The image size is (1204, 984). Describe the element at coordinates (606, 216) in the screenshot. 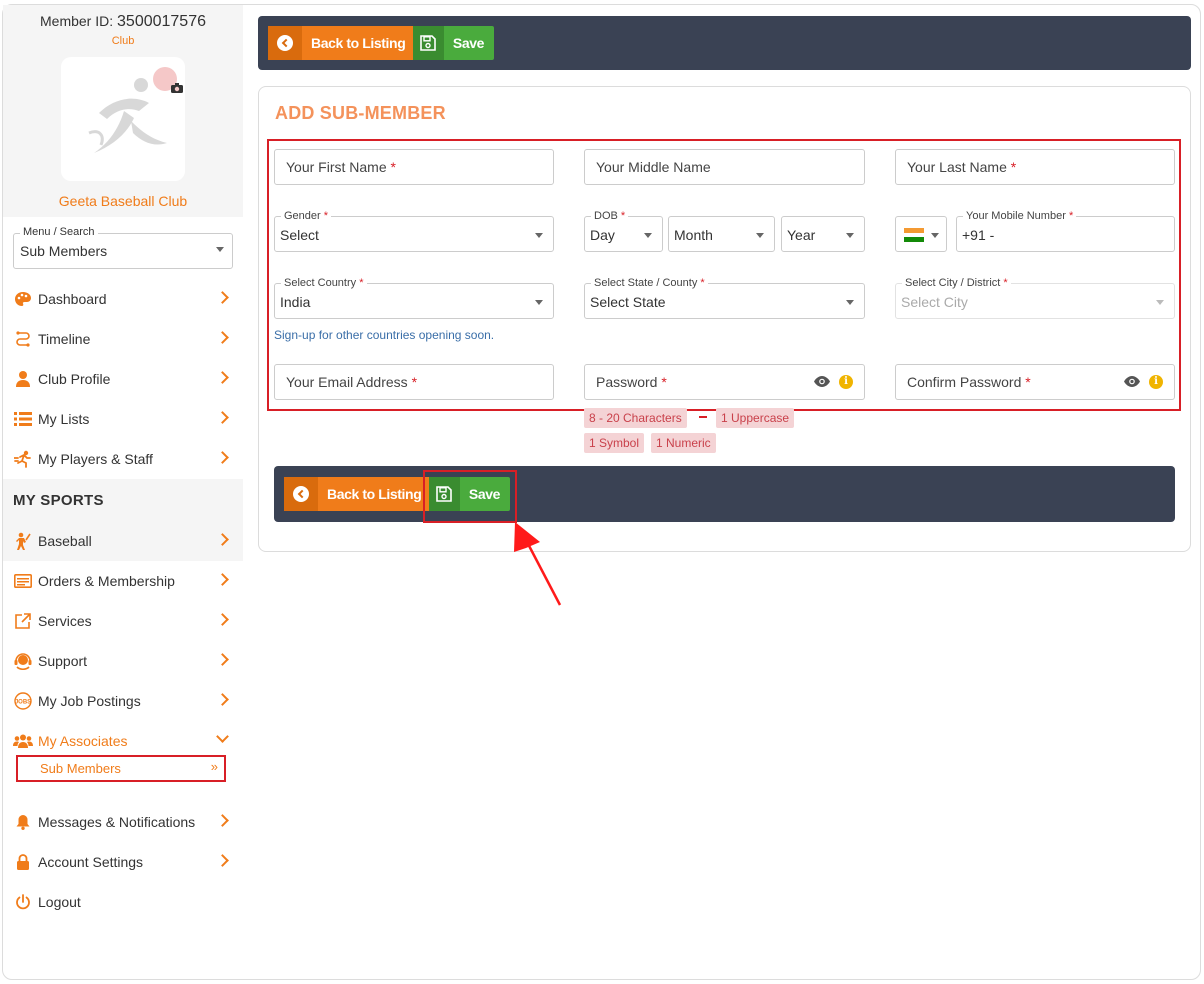

I see `dob-legend: DOB` at that location.